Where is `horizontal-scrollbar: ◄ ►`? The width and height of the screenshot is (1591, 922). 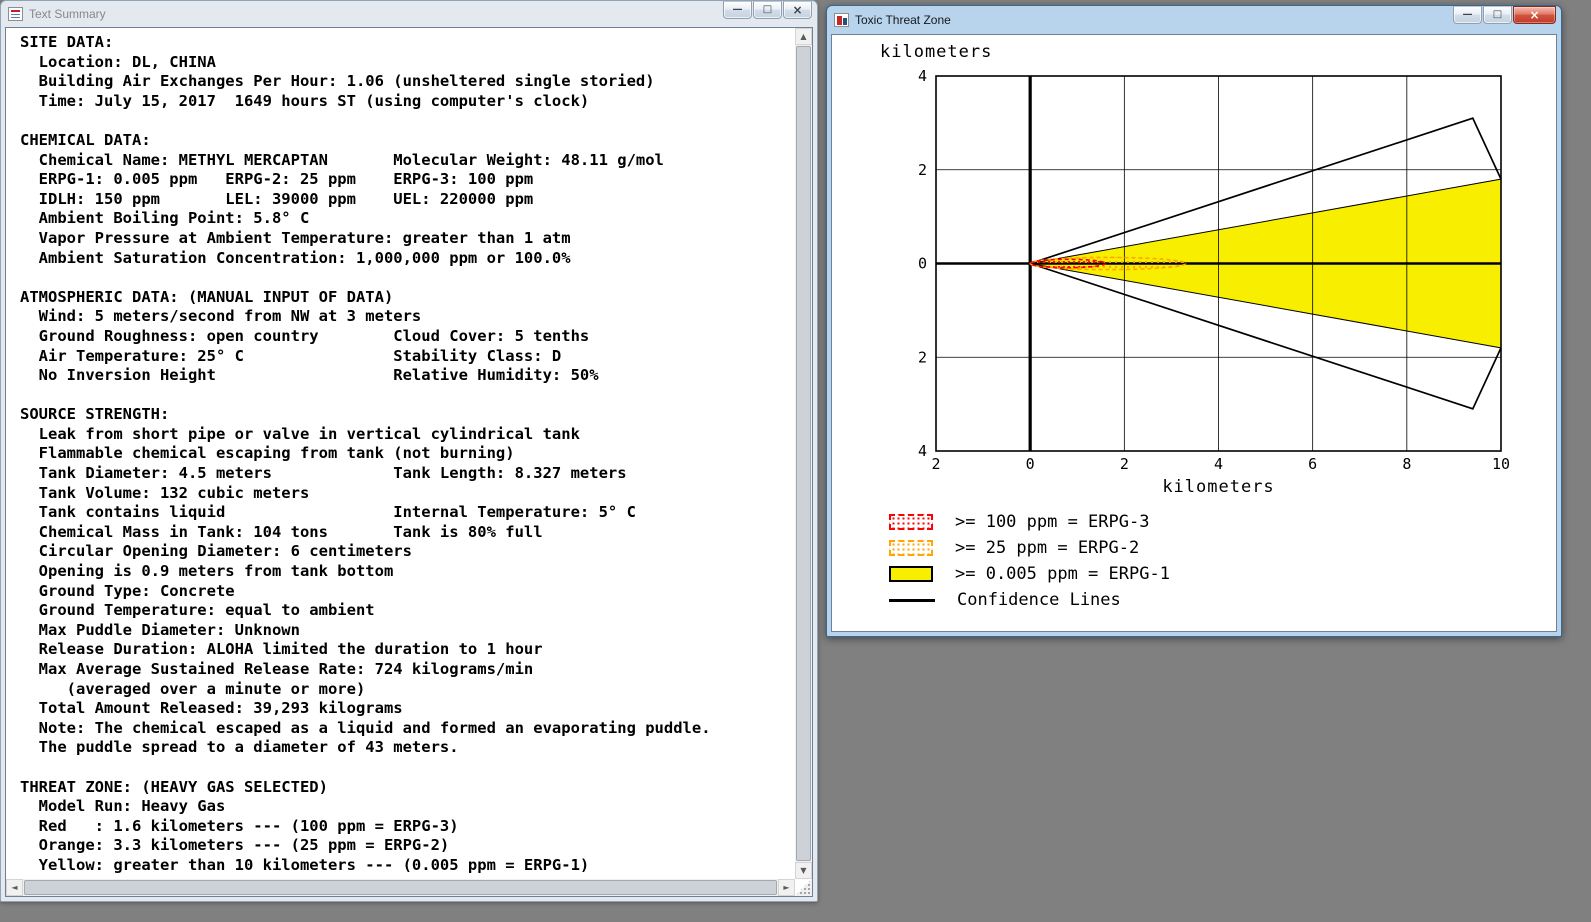
horizontal-scrollbar: ◄ ► is located at coordinates (400, 887).